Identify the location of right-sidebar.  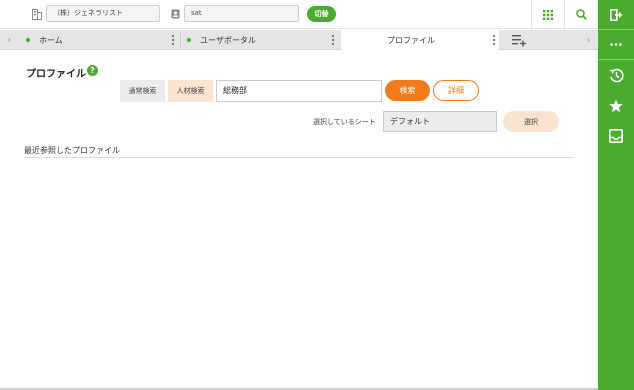
(616, 195).